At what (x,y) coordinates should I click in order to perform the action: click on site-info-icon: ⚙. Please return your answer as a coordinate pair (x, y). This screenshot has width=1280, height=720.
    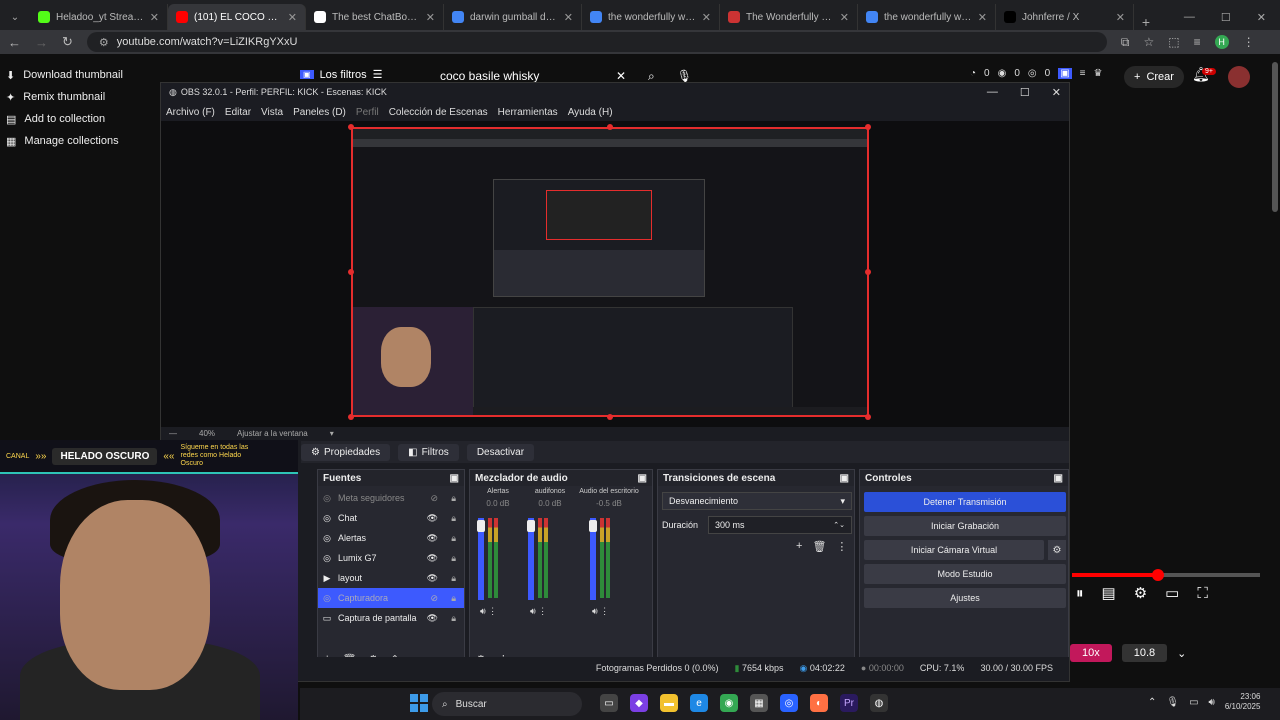
    Looking at the image, I should click on (104, 42).